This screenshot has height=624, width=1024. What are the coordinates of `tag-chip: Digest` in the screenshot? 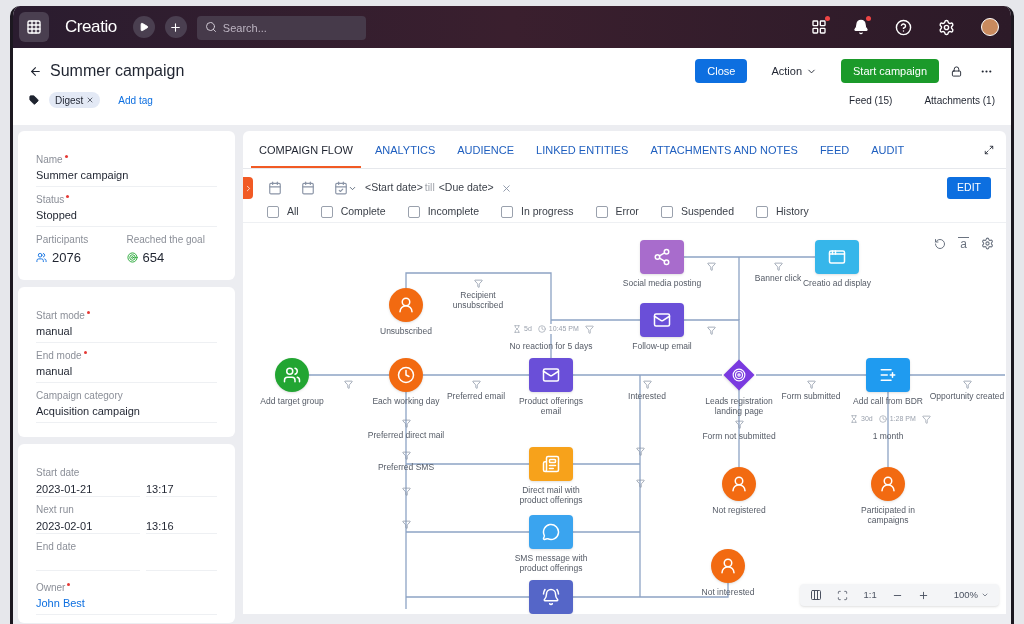 It's located at (75, 100).